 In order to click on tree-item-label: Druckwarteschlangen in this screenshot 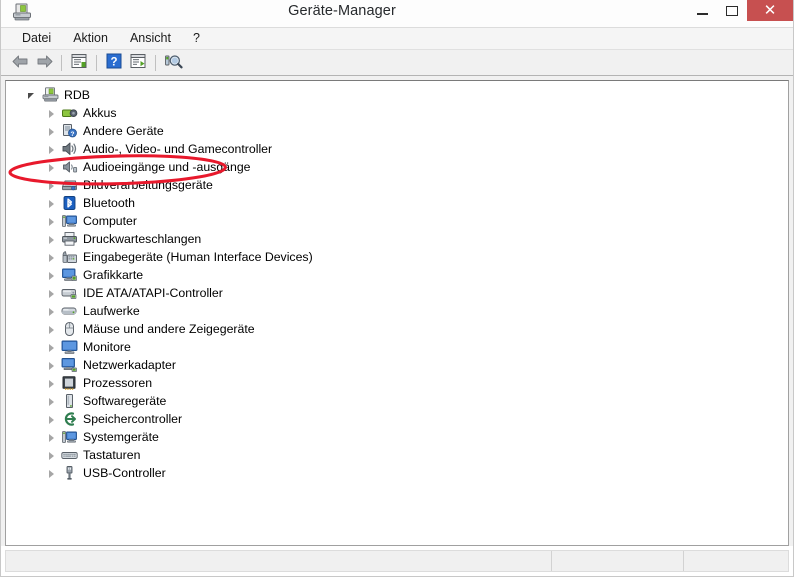, I will do `click(142, 239)`.